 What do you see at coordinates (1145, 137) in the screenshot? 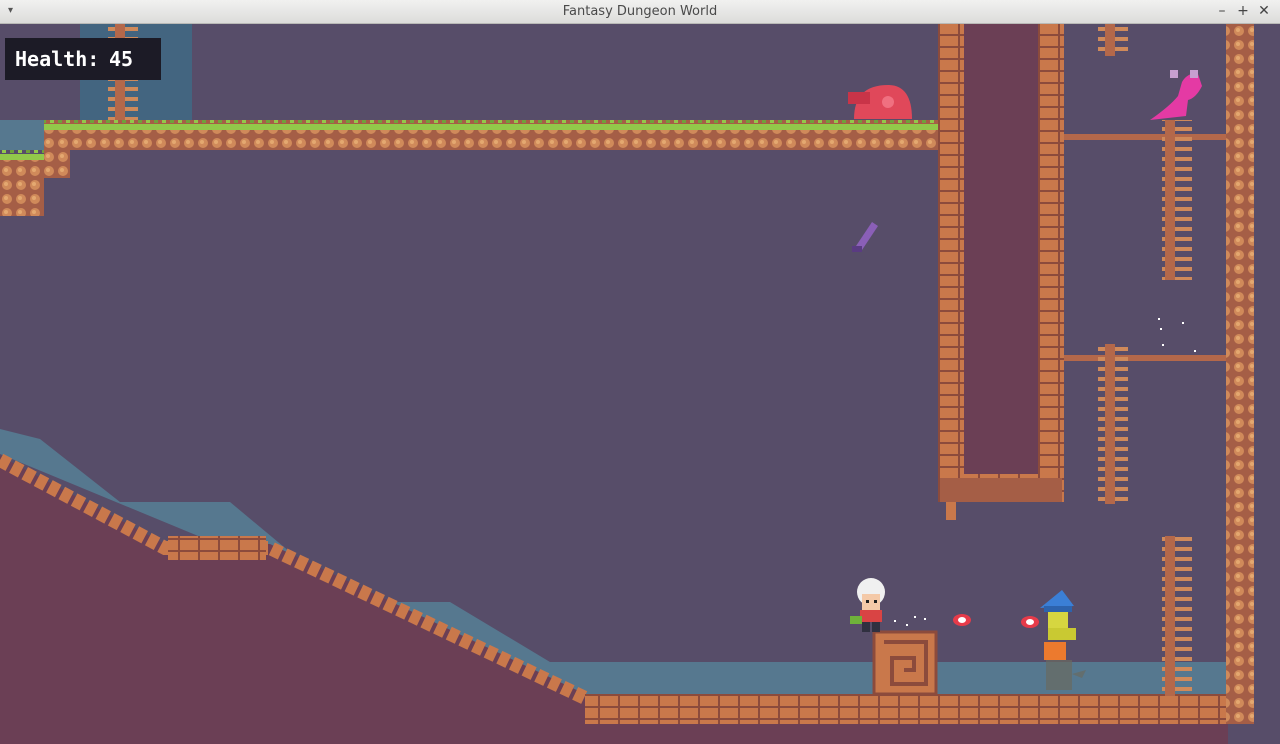
I see `wooden-rail-upper` at bounding box center [1145, 137].